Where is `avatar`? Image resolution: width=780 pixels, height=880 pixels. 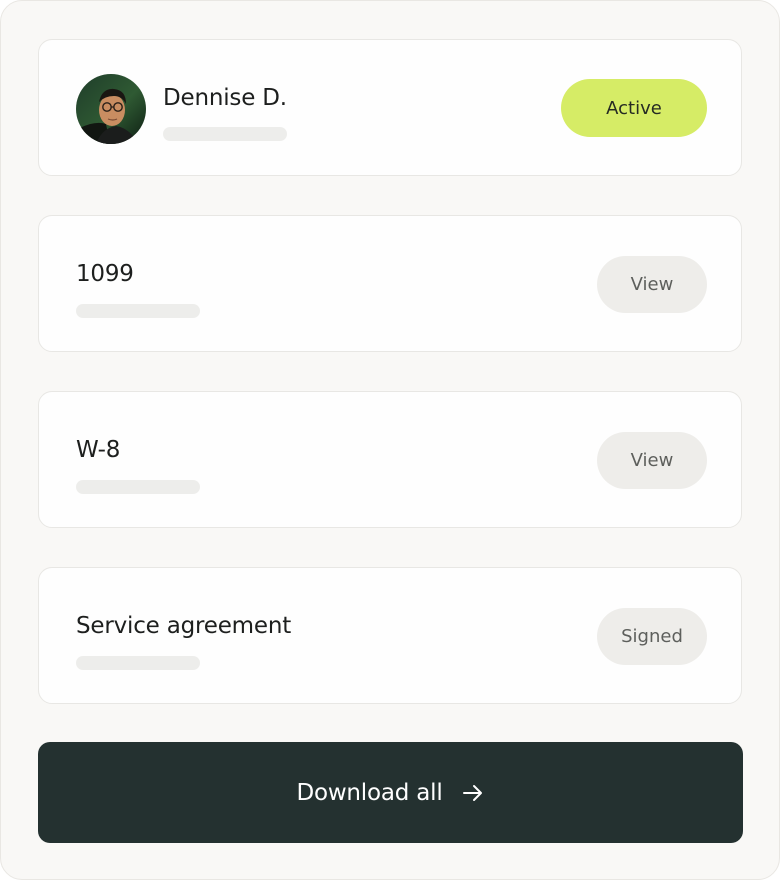 avatar is located at coordinates (111, 109).